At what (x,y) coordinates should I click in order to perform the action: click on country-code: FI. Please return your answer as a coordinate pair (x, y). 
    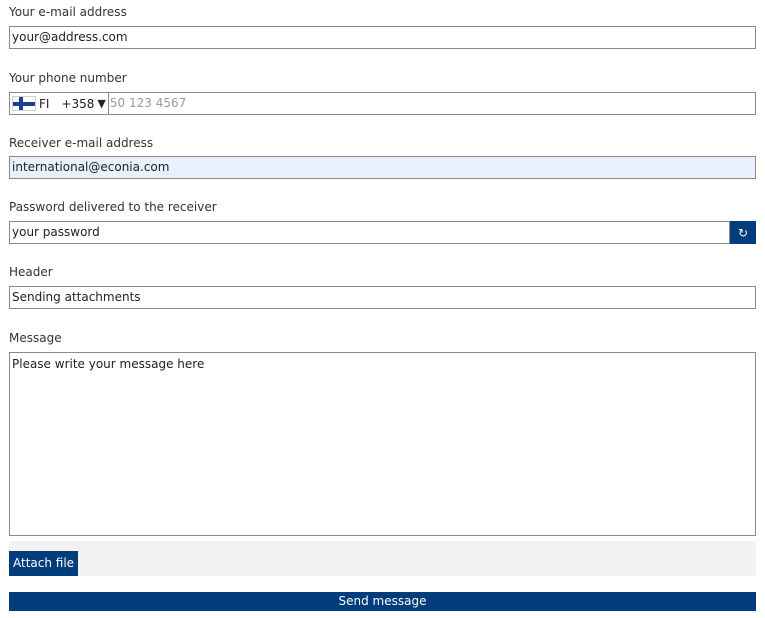
    Looking at the image, I should click on (44, 103).